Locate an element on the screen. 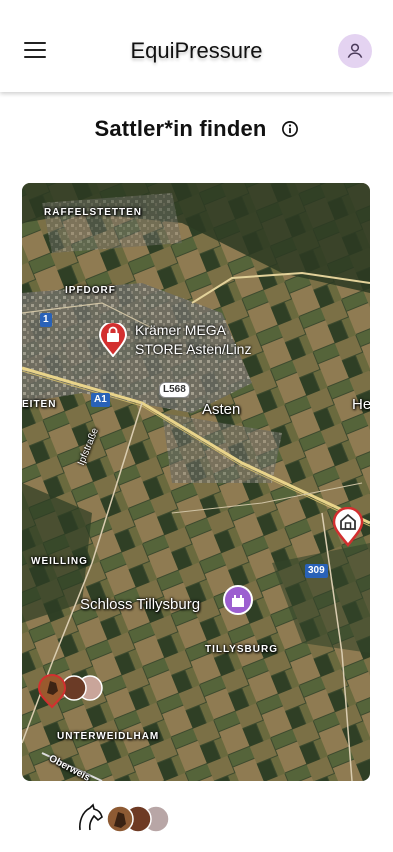 The image size is (393, 852). road-shield: 309 is located at coordinates (316, 571).